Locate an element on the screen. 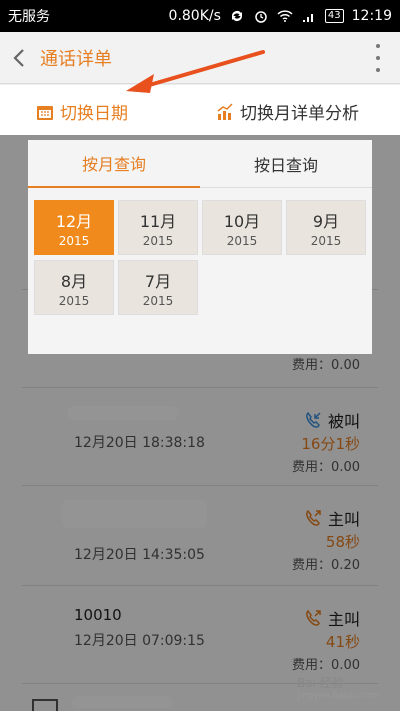  query-mode-tabs: 按月查询 按日查询 is located at coordinates (200, 164).